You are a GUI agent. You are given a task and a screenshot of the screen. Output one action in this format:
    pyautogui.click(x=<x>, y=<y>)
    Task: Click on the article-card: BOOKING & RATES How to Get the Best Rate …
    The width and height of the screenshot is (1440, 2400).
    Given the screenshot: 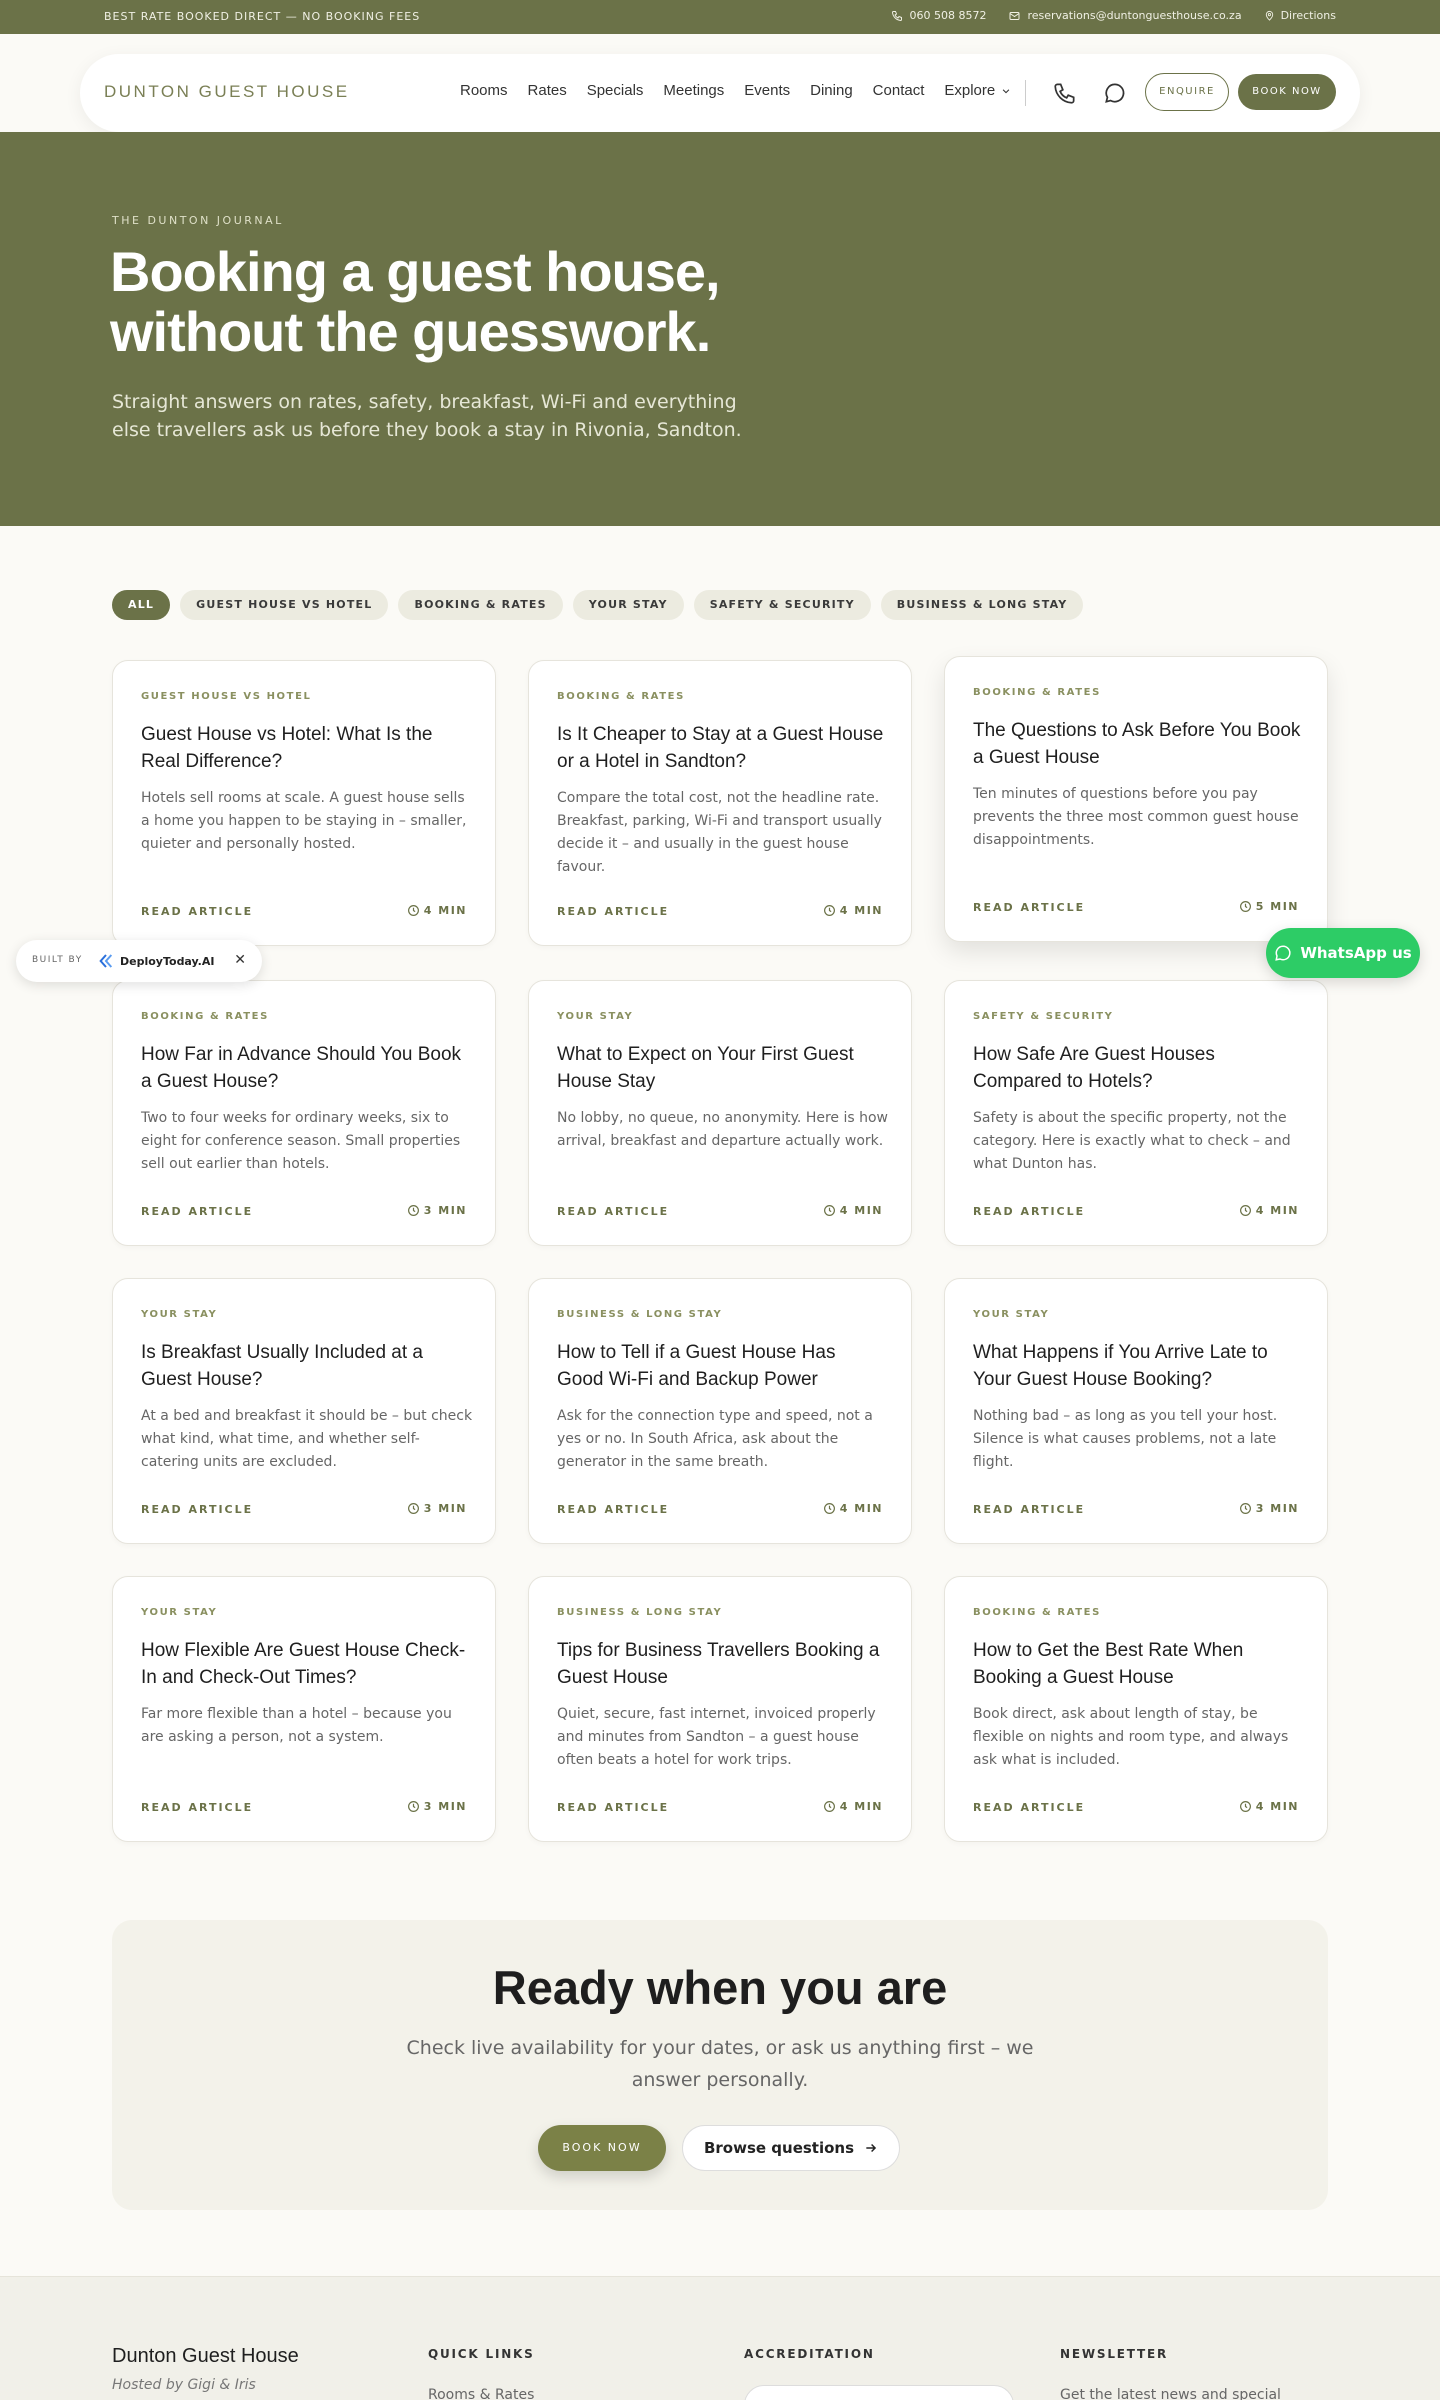 What is the action you would take?
    pyautogui.click(x=1136, y=1709)
    